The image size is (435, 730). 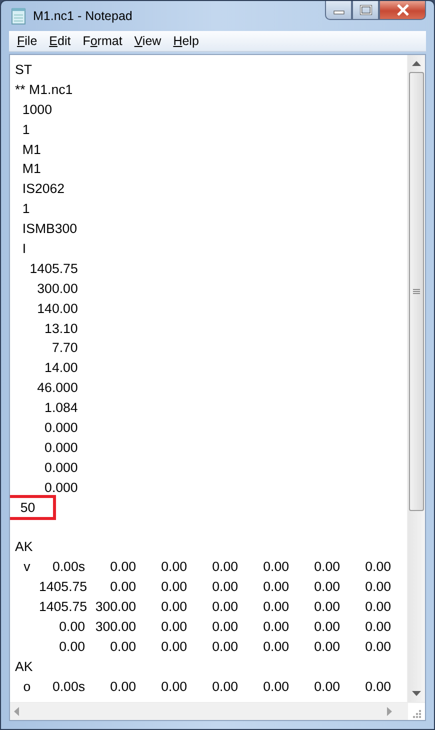 I want to click on window-title: M1.nc1 - Notepad, so click(x=83, y=16).